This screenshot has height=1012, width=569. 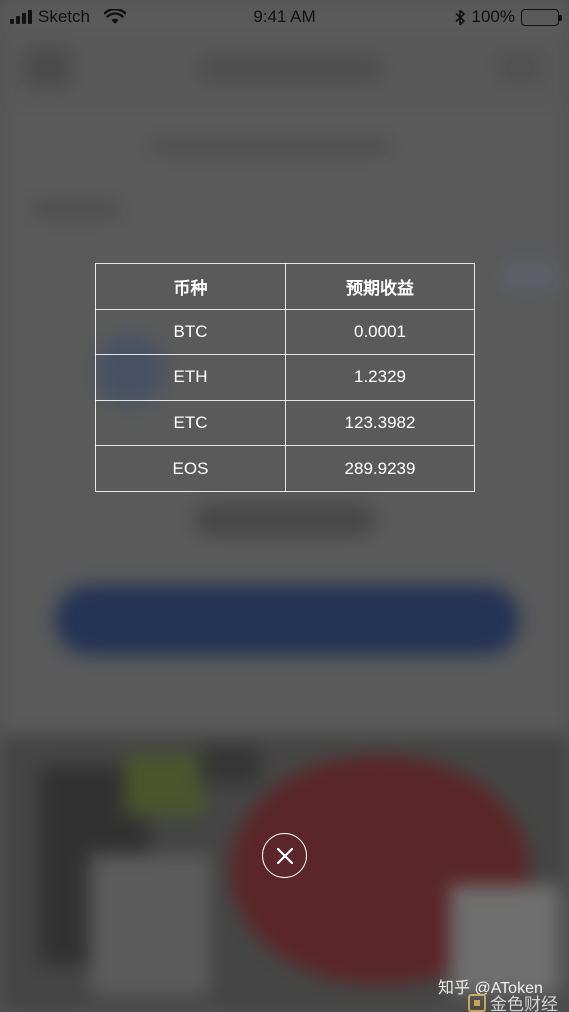 What do you see at coordinates (190, 286) in the screenshot?
I see `header-coin: 币种` at bounding box center [190, 286].